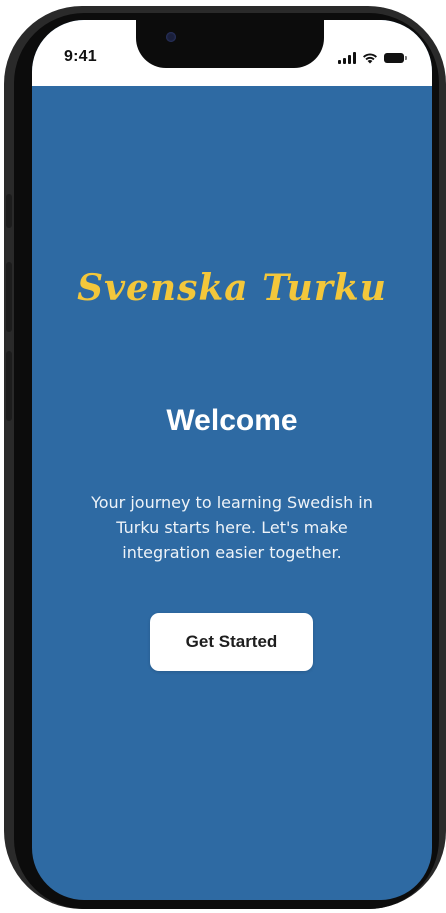 The image size is (446, 913). What do you see at coordinates (230, 44) in the screenshot?
I see `camera-notch` at bounding box center [230, 44].